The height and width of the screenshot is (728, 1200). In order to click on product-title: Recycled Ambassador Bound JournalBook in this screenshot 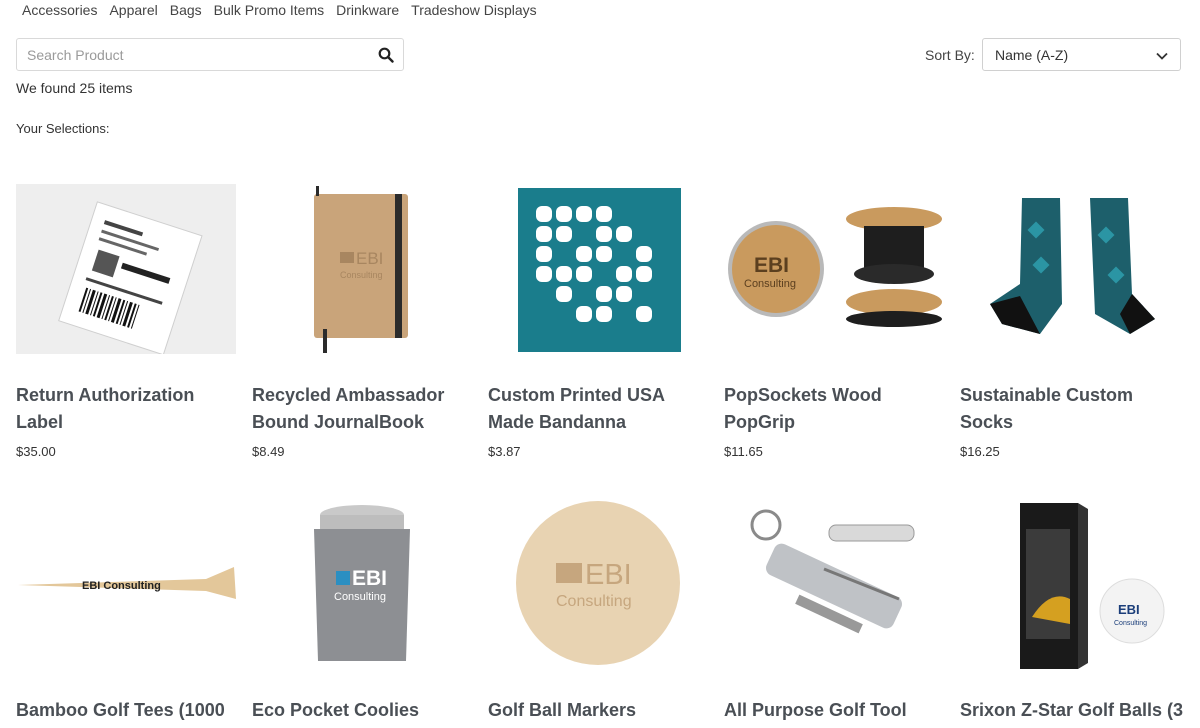, I will do `click(365, 409)`.